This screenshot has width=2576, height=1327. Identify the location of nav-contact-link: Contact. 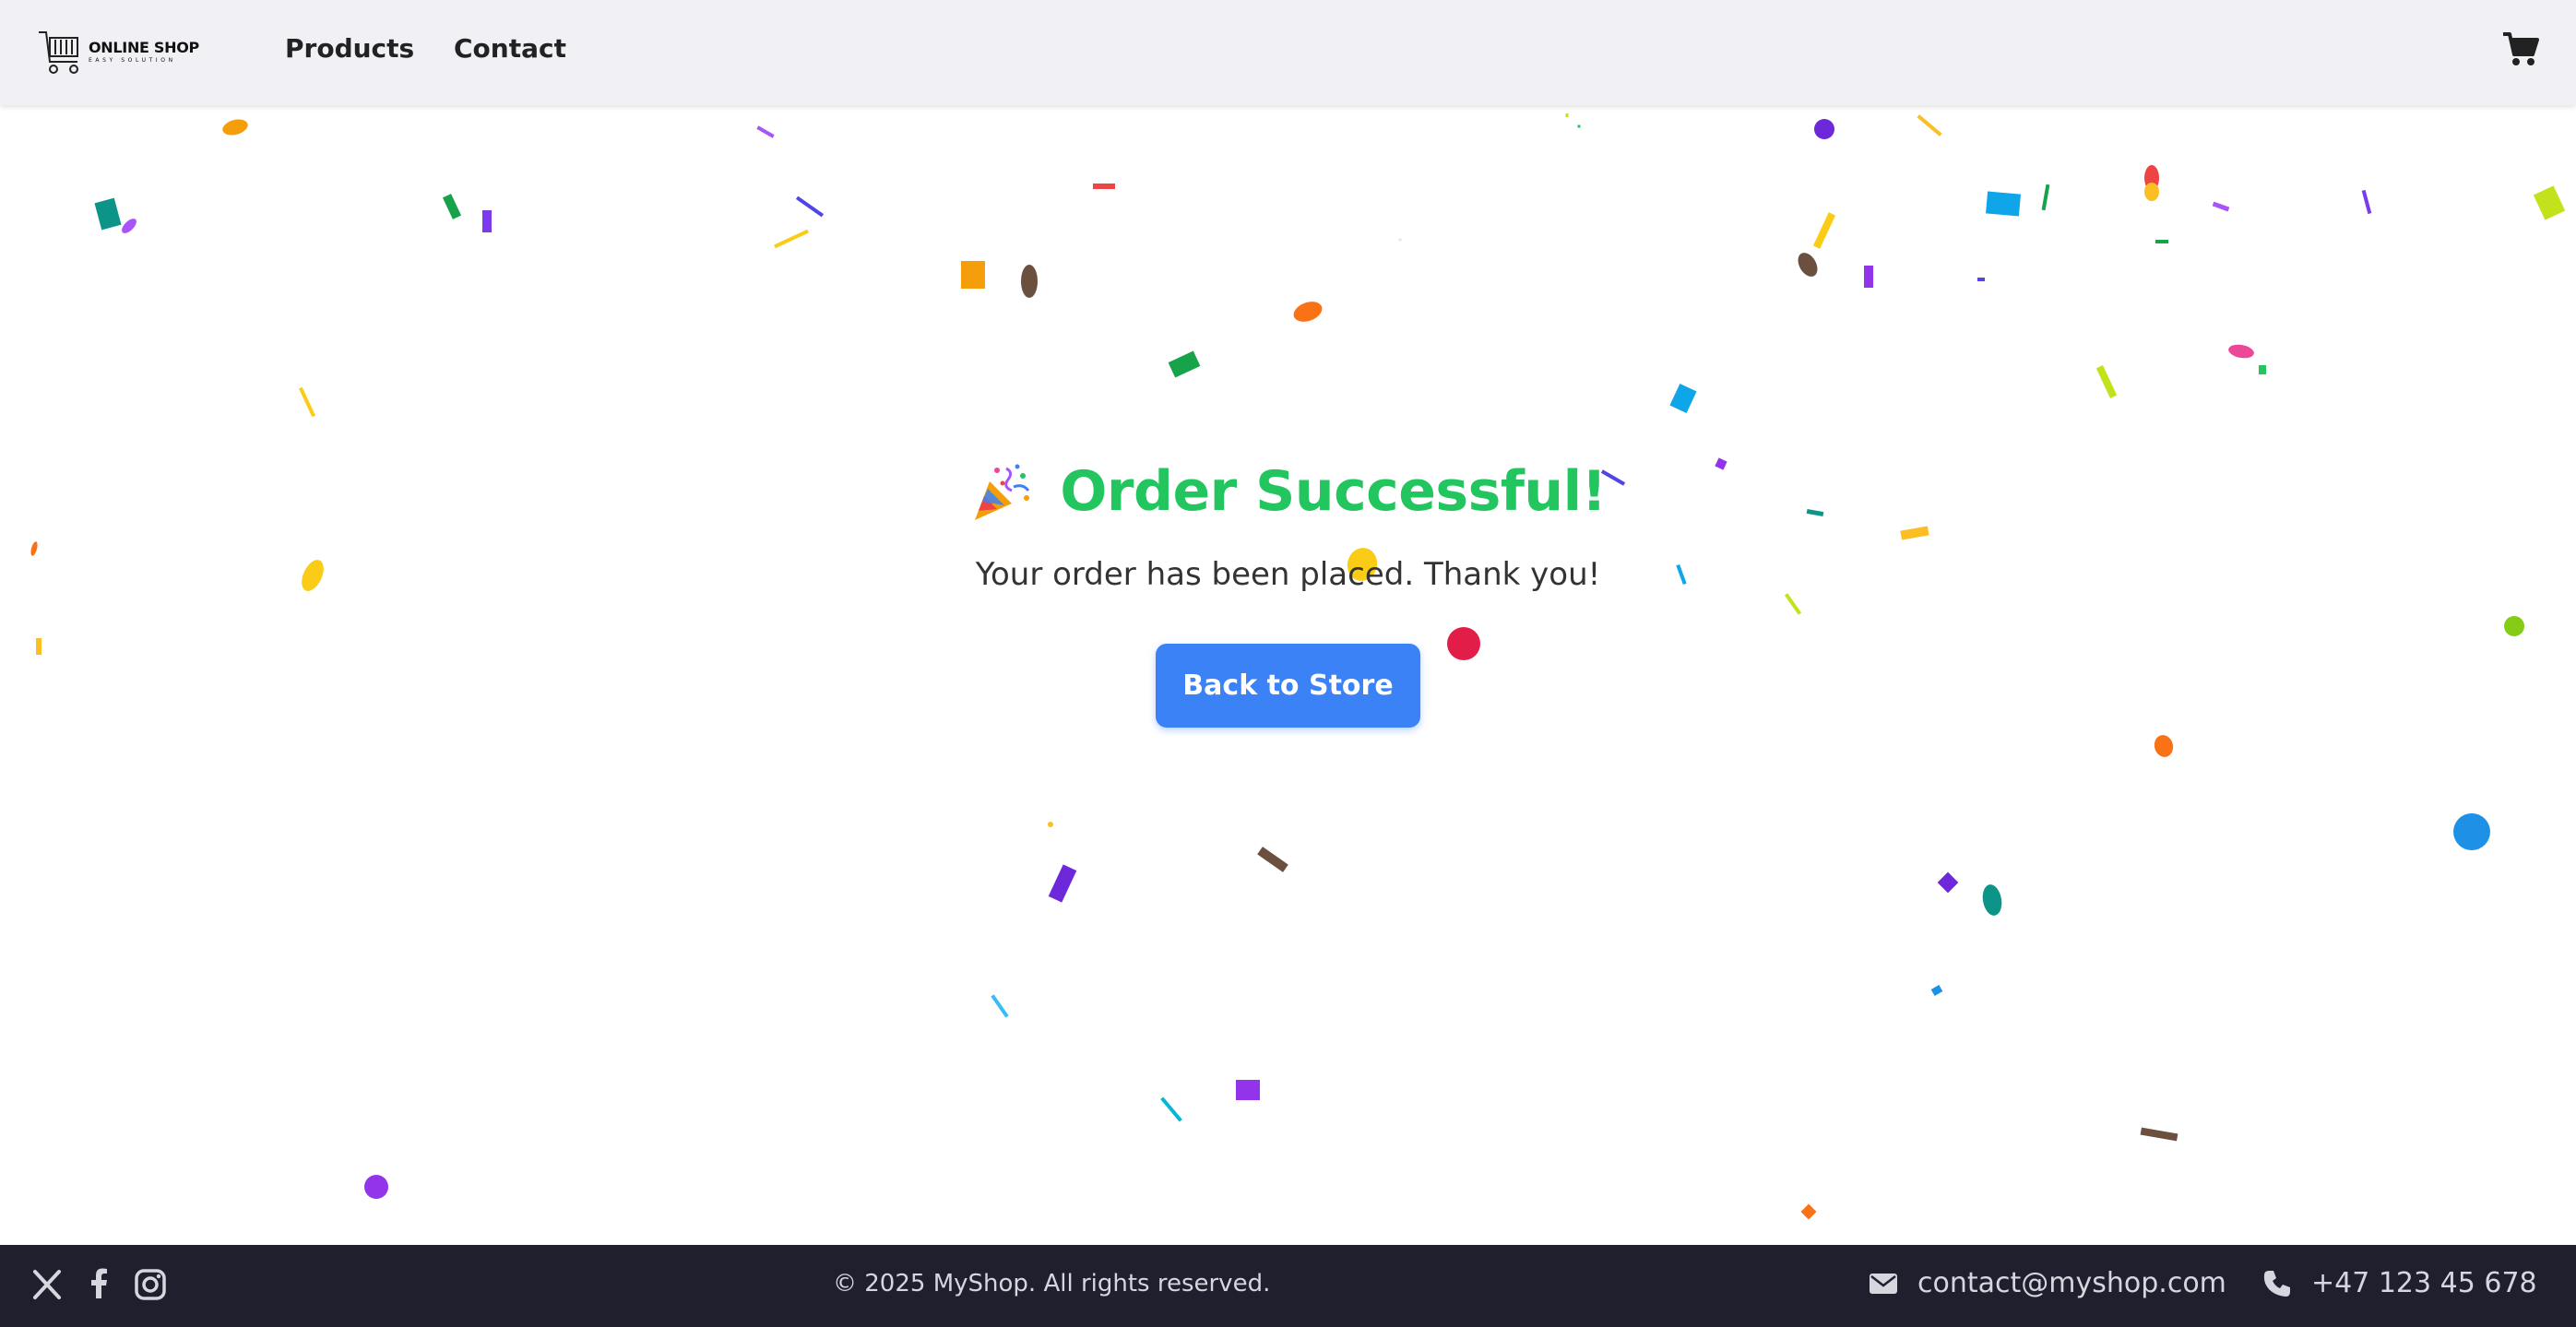
(510, 48).